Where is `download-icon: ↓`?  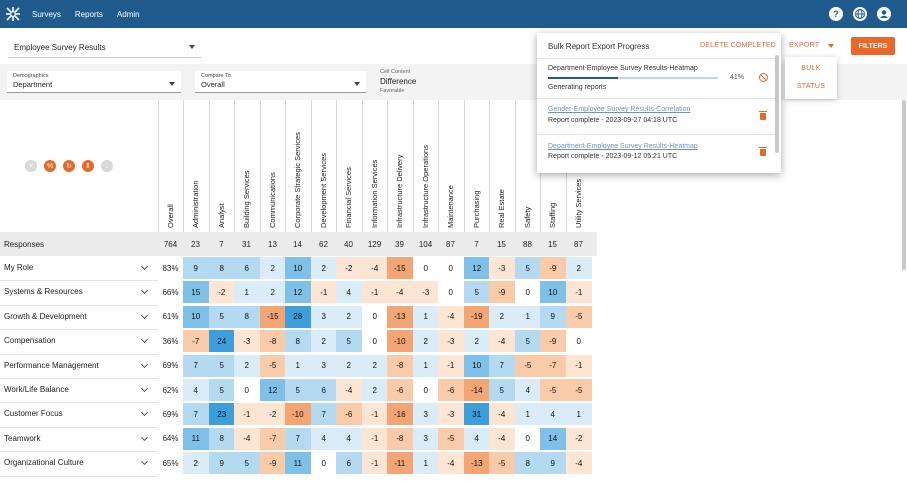 download-icon: ↓ is located at coordinates (107, 166).